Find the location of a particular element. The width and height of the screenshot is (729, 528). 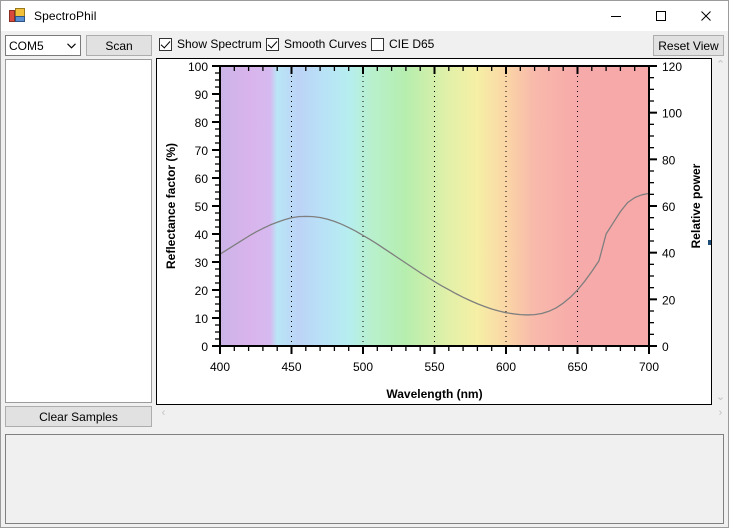

y-tick-label: 10 is located at coordinates (202, 319).